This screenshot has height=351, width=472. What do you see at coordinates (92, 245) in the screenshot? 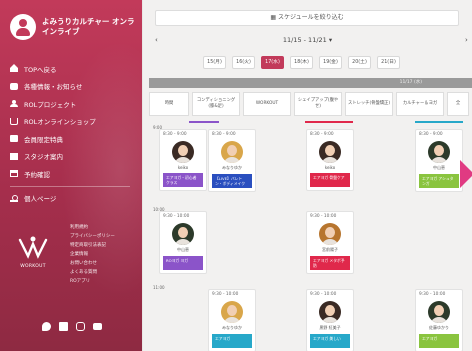
I see `footer-link: 特定商取引法表記` at bounding box center [92, 245].